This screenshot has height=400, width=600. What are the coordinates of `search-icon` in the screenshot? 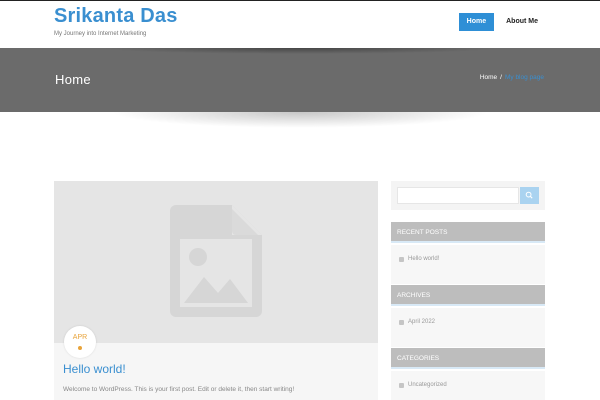 It's located at (529, 195).